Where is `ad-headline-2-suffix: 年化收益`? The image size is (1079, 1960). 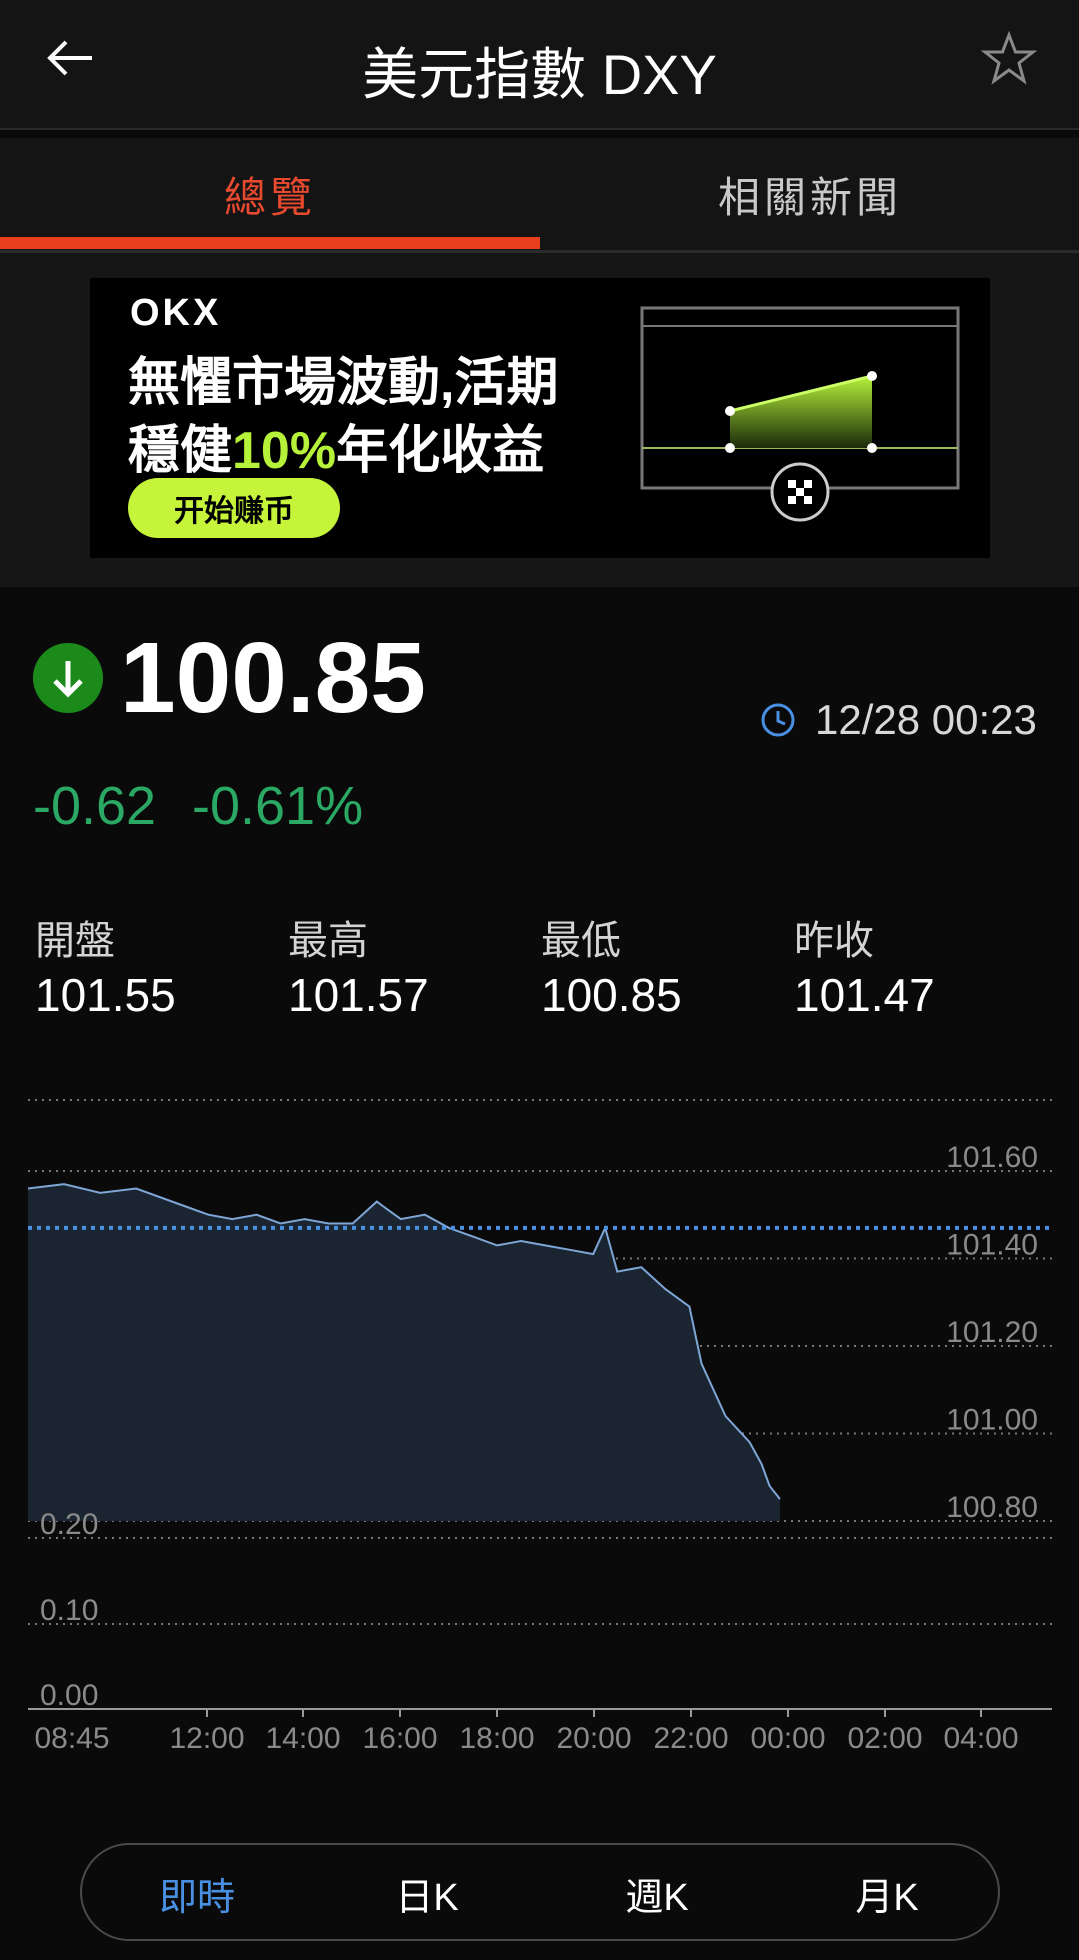 ad-headline-2-suffix: 年化收益 is located at coordinates (440, 451).